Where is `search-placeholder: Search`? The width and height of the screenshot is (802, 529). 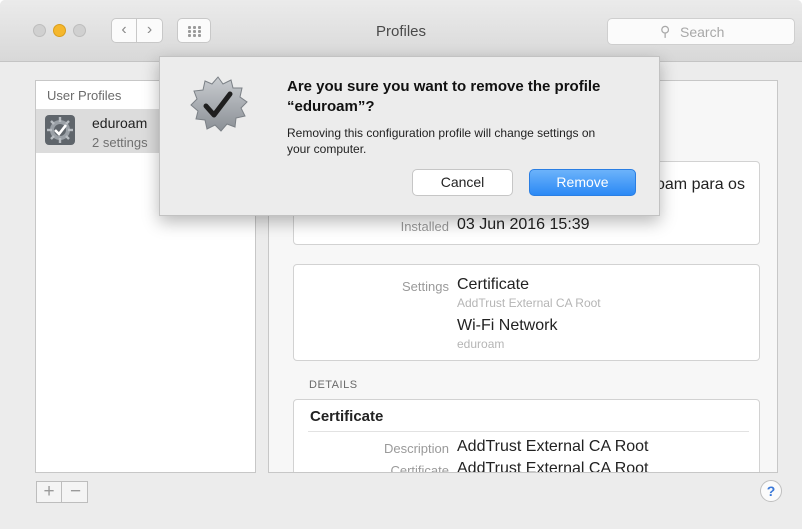 search-placeholder: Search is located at coordinates (702, 32).